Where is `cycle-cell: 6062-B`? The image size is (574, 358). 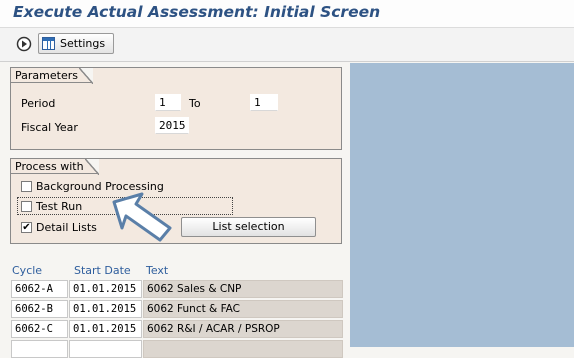 cycle-cell: 6062-B is located at coordinates (39, 309).